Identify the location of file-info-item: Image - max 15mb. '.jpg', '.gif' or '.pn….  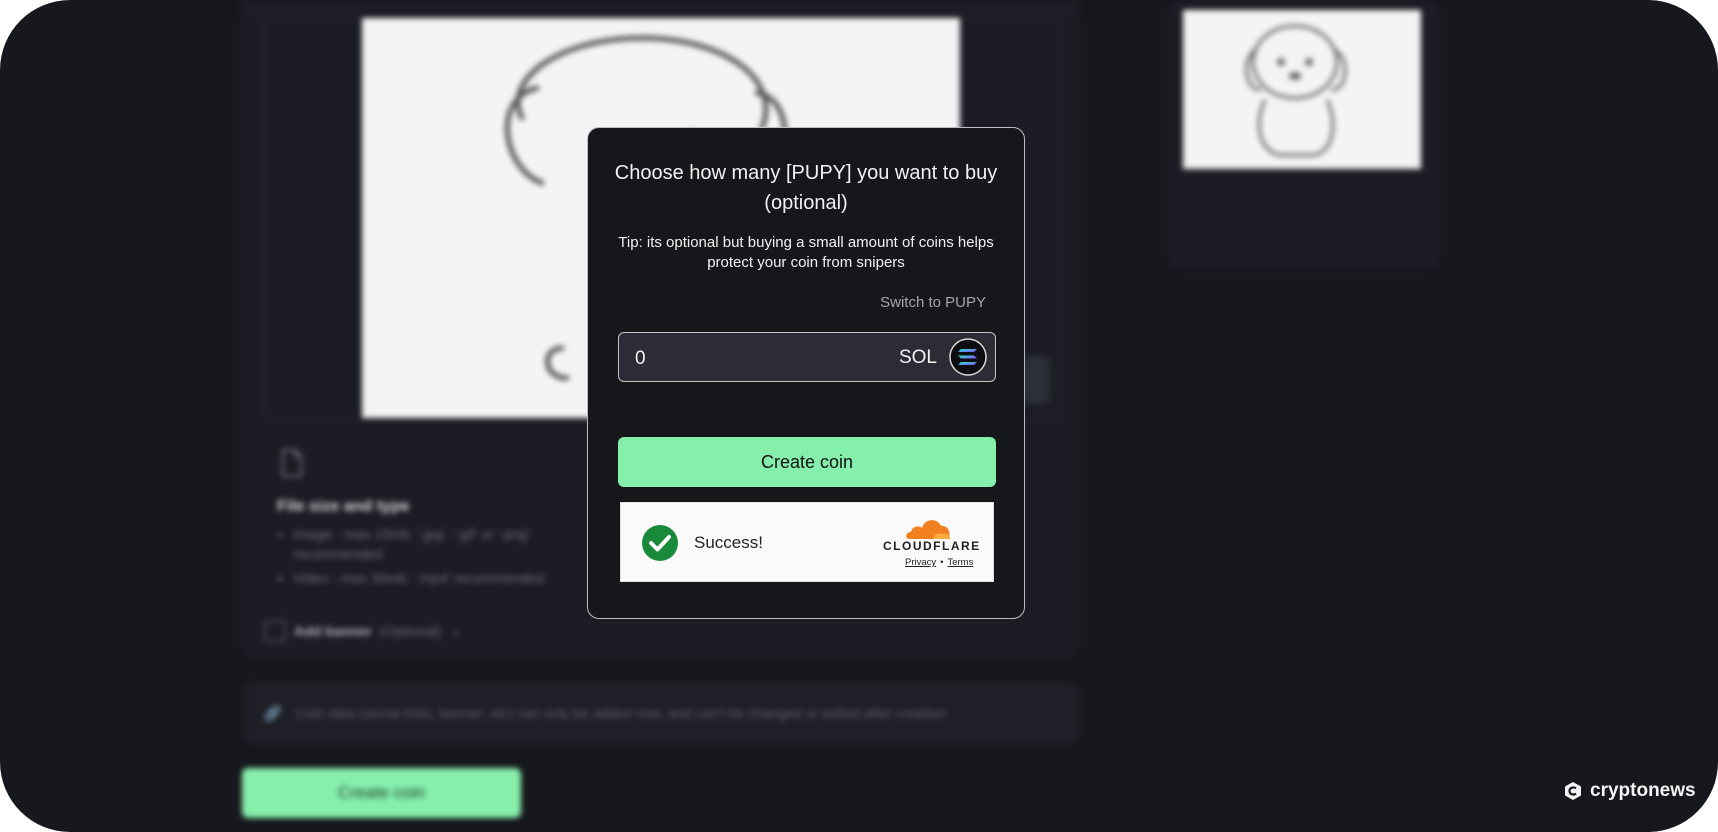
(443, 544).